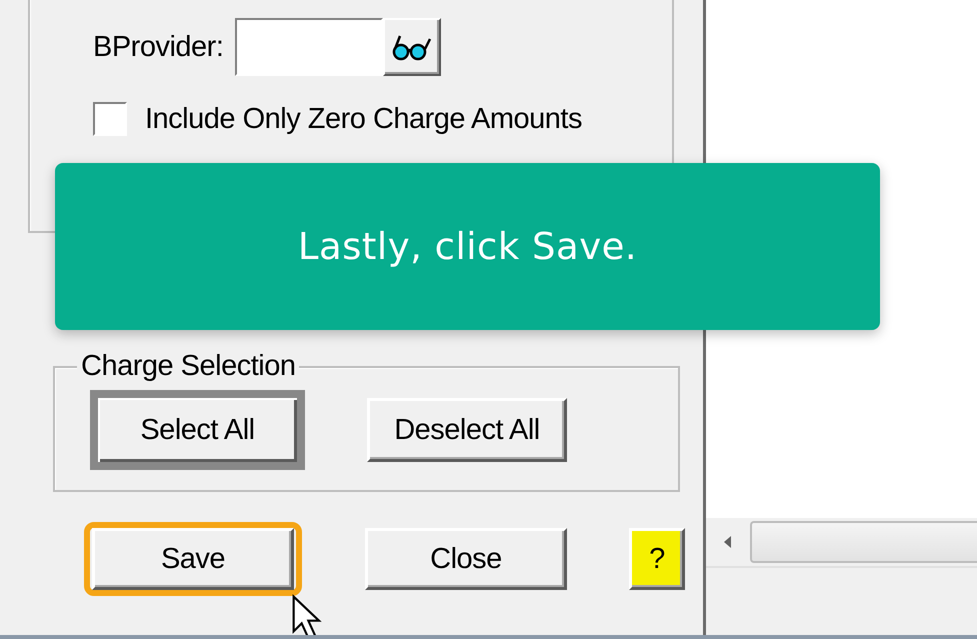  I want to click on tooltip-text: Lastly, click Save., so click(468, 246).